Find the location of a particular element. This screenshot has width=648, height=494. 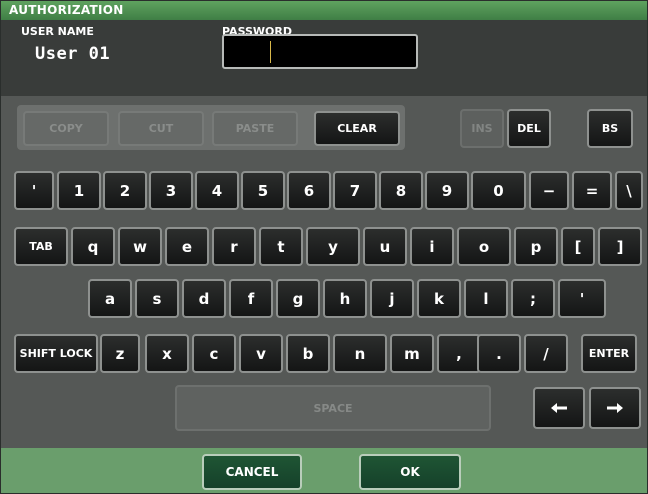

key-r: r is located at coordinates (234, 246).